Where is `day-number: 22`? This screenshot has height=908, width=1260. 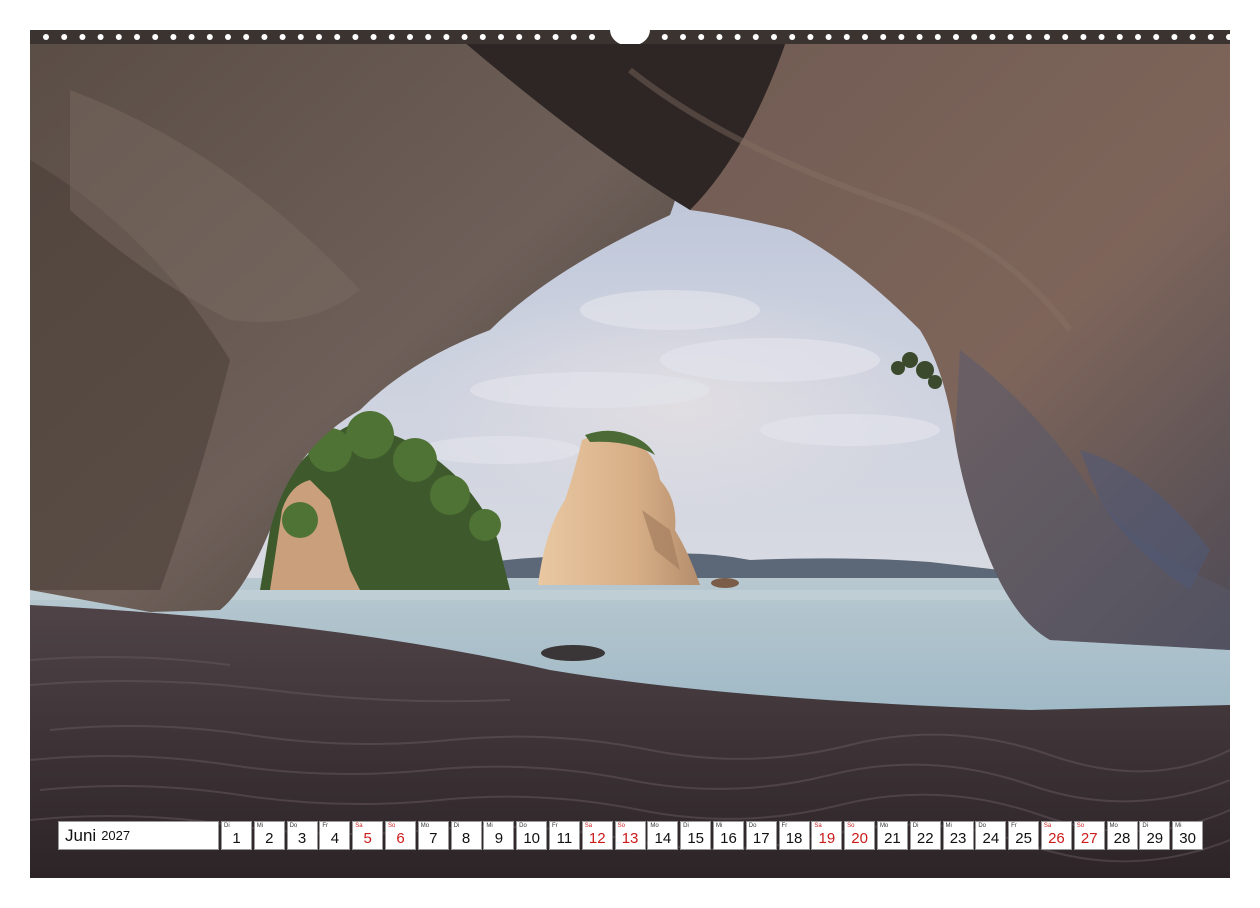
day-number: 22 is located at coordinates (925, 838).